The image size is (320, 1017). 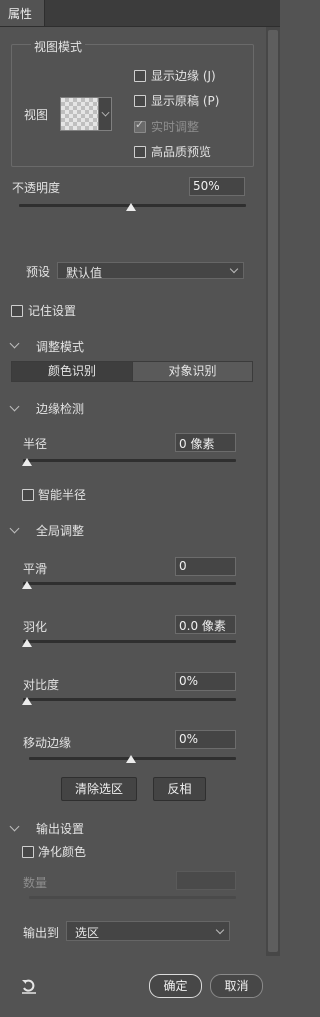 I want to click on shift-edge-input: 0%, so click(x=205, y=739).